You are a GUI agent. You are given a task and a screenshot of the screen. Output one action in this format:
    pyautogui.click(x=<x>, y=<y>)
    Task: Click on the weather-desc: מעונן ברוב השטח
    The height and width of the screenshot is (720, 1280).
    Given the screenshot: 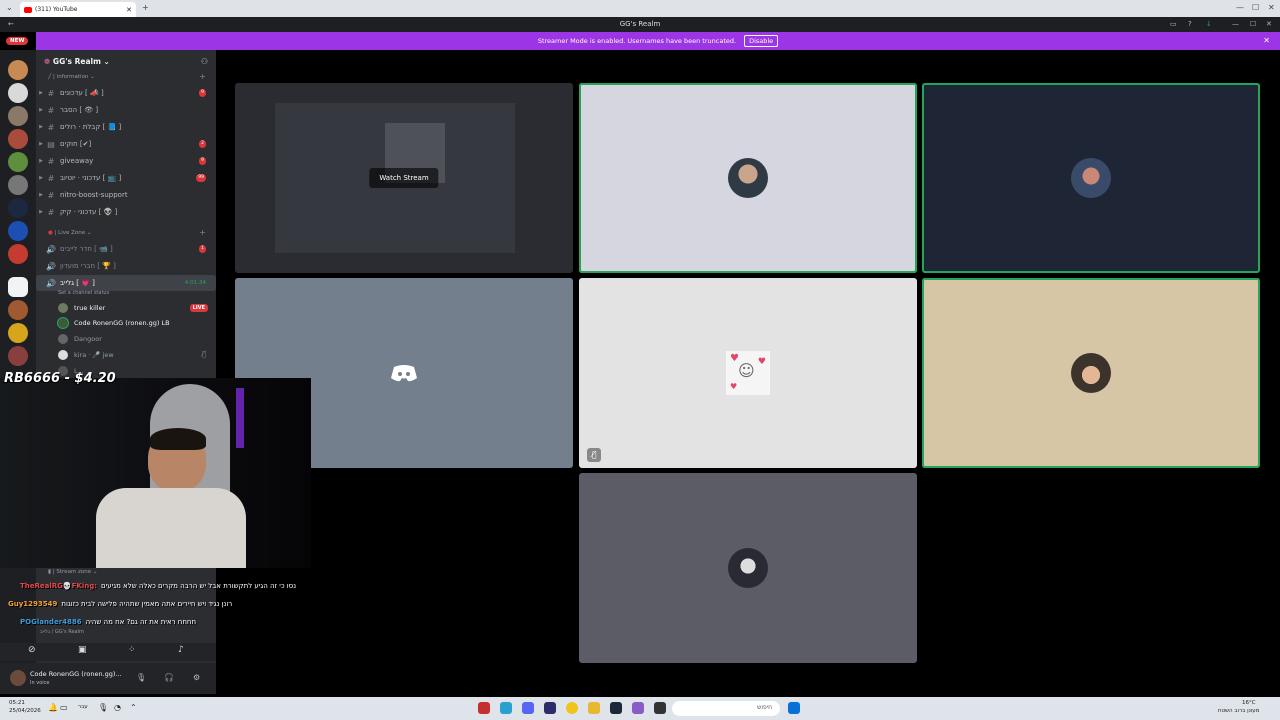 What is the action you would take?
    pyautogui.click(x=1239, y=711)
    